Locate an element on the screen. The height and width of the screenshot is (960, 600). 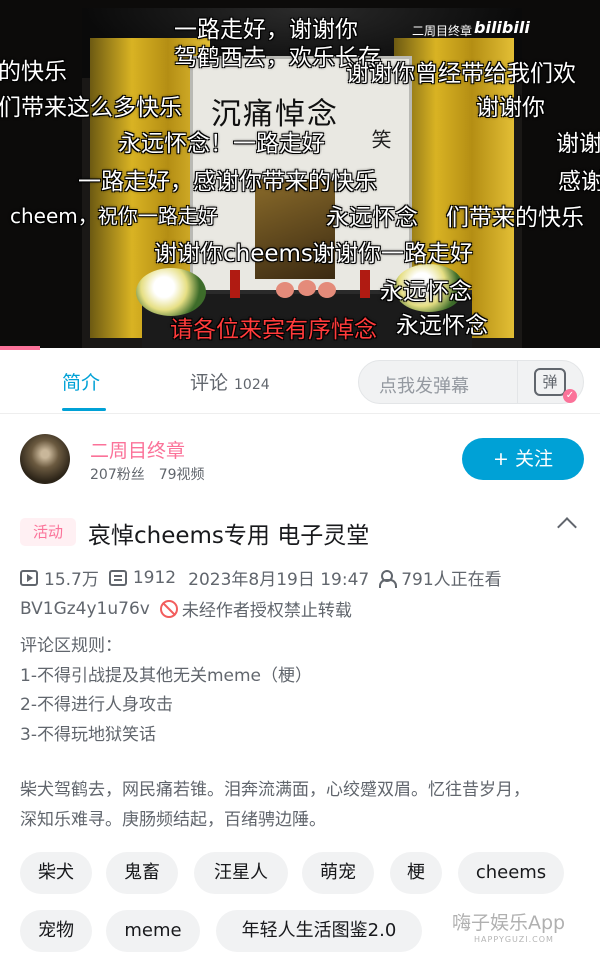
video-watermark-channel: 二周目终章 is located at coordinates (442, 31).